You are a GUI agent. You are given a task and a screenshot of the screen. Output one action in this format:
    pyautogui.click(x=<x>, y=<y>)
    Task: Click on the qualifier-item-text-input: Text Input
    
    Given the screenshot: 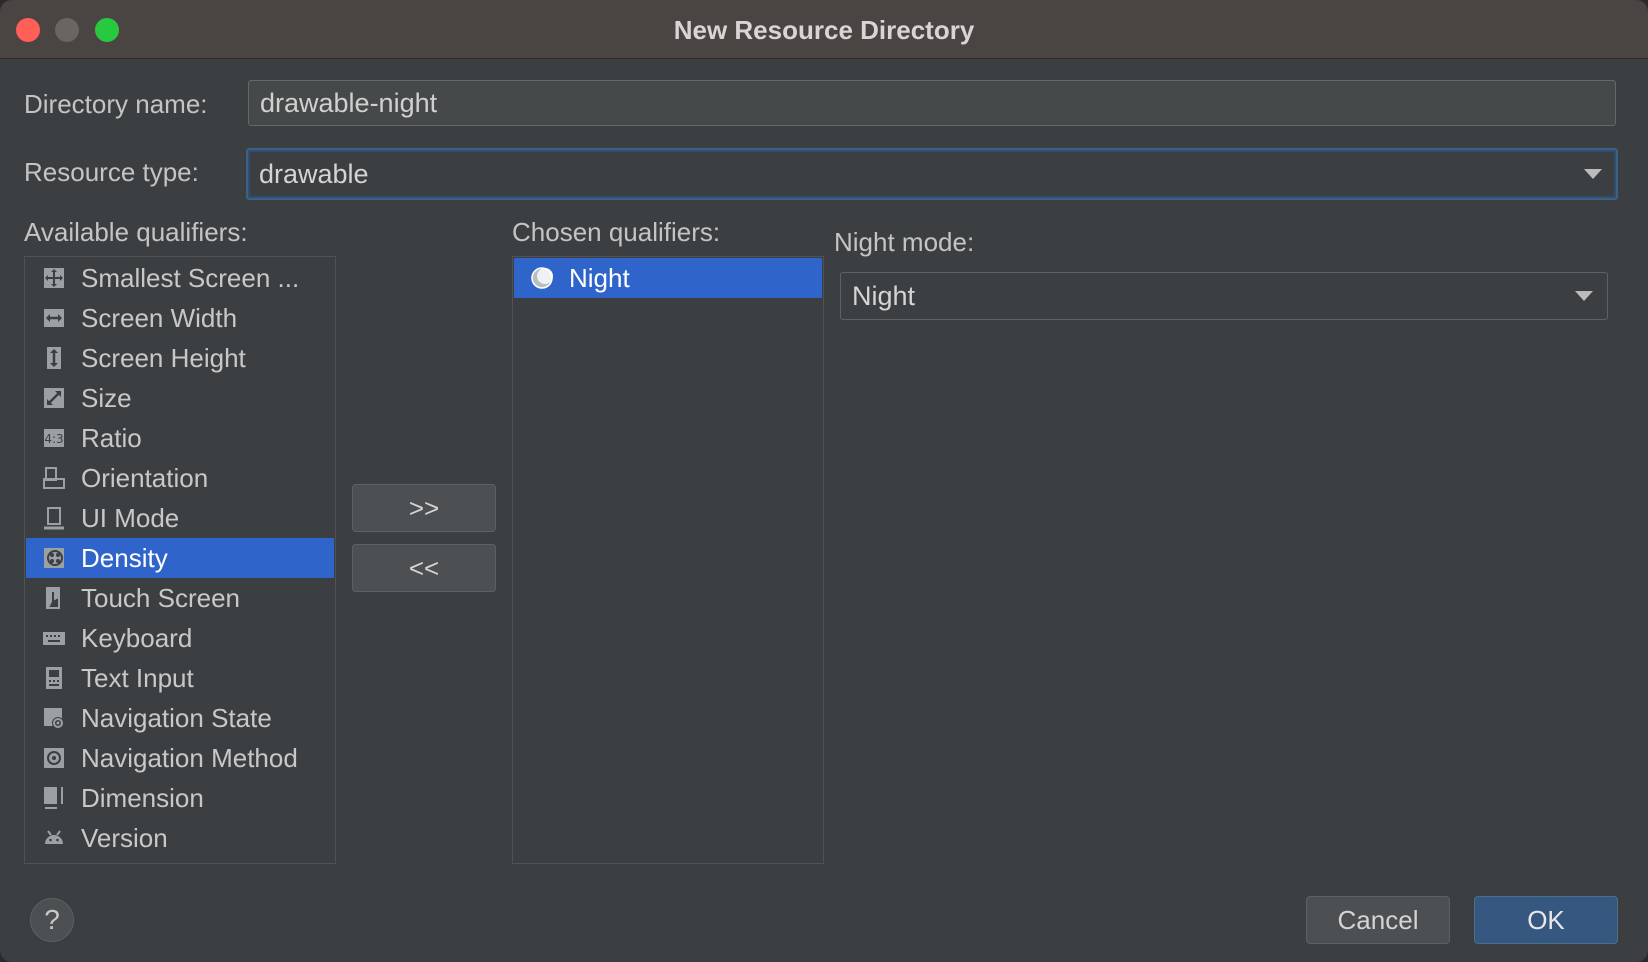 What is the action you would take?
    pyautogui.click(x=180, y=678)
    